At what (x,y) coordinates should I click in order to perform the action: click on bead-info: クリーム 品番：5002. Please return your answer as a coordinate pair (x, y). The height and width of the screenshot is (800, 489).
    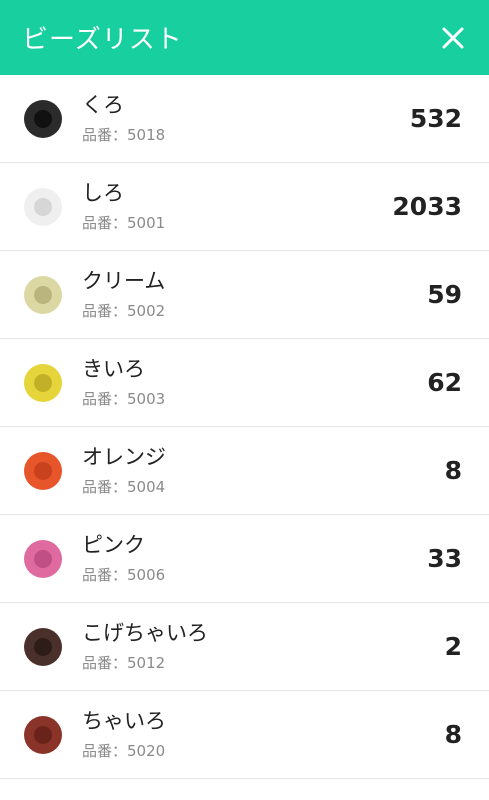
    Looking at the image, I should click on (254, 294).